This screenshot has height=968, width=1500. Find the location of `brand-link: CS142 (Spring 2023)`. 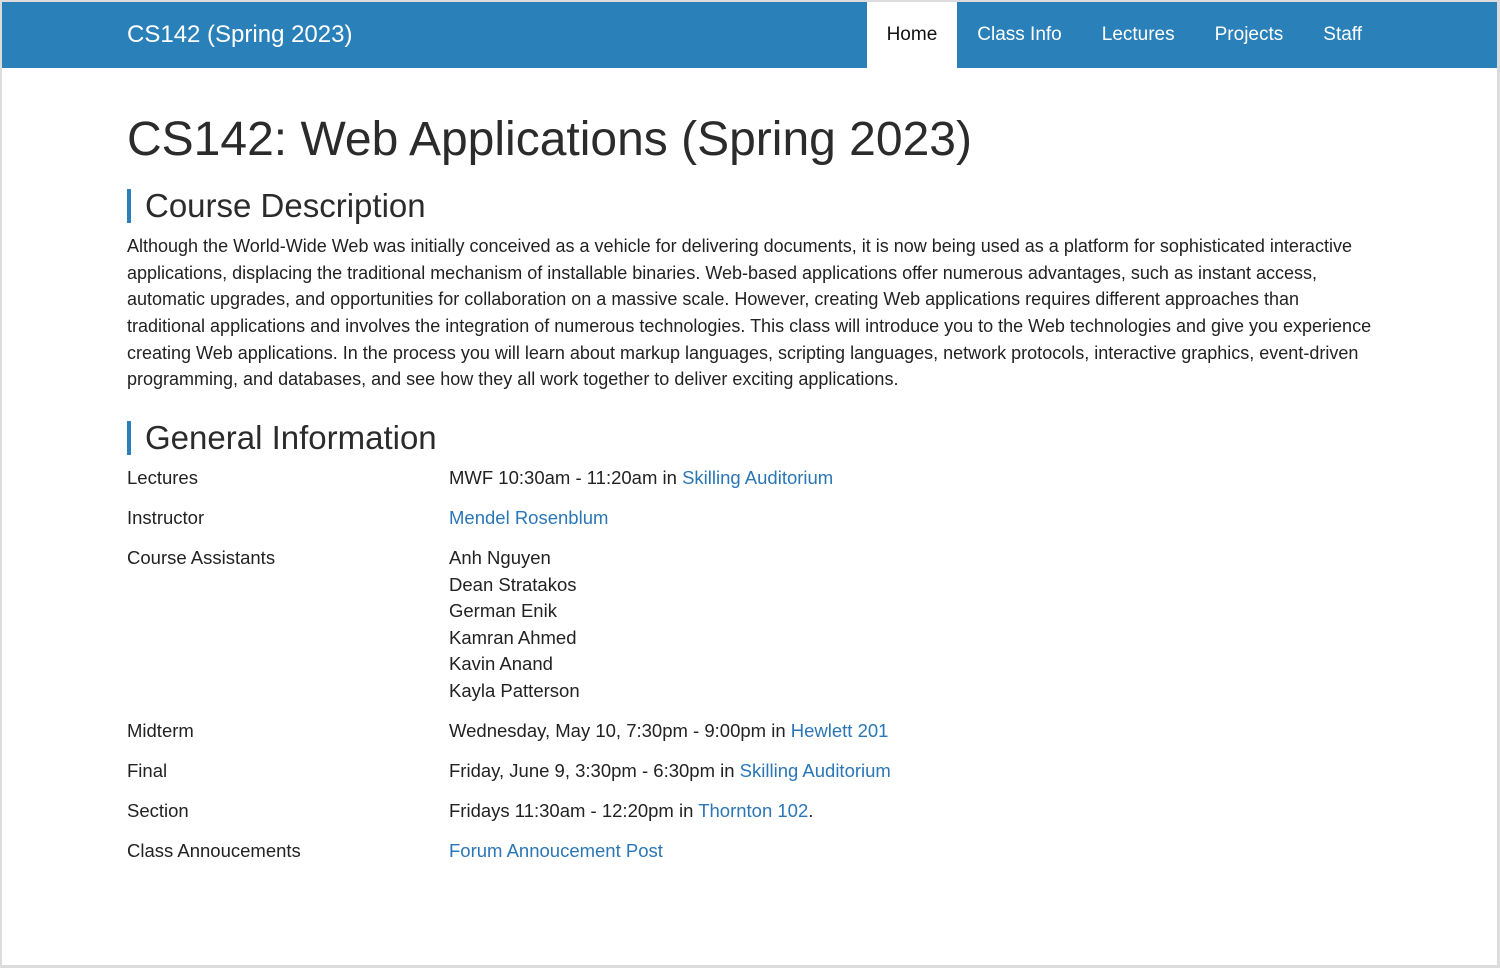

brand-link: CS142 (Spring 2023) is located at coordinates (239, 35).